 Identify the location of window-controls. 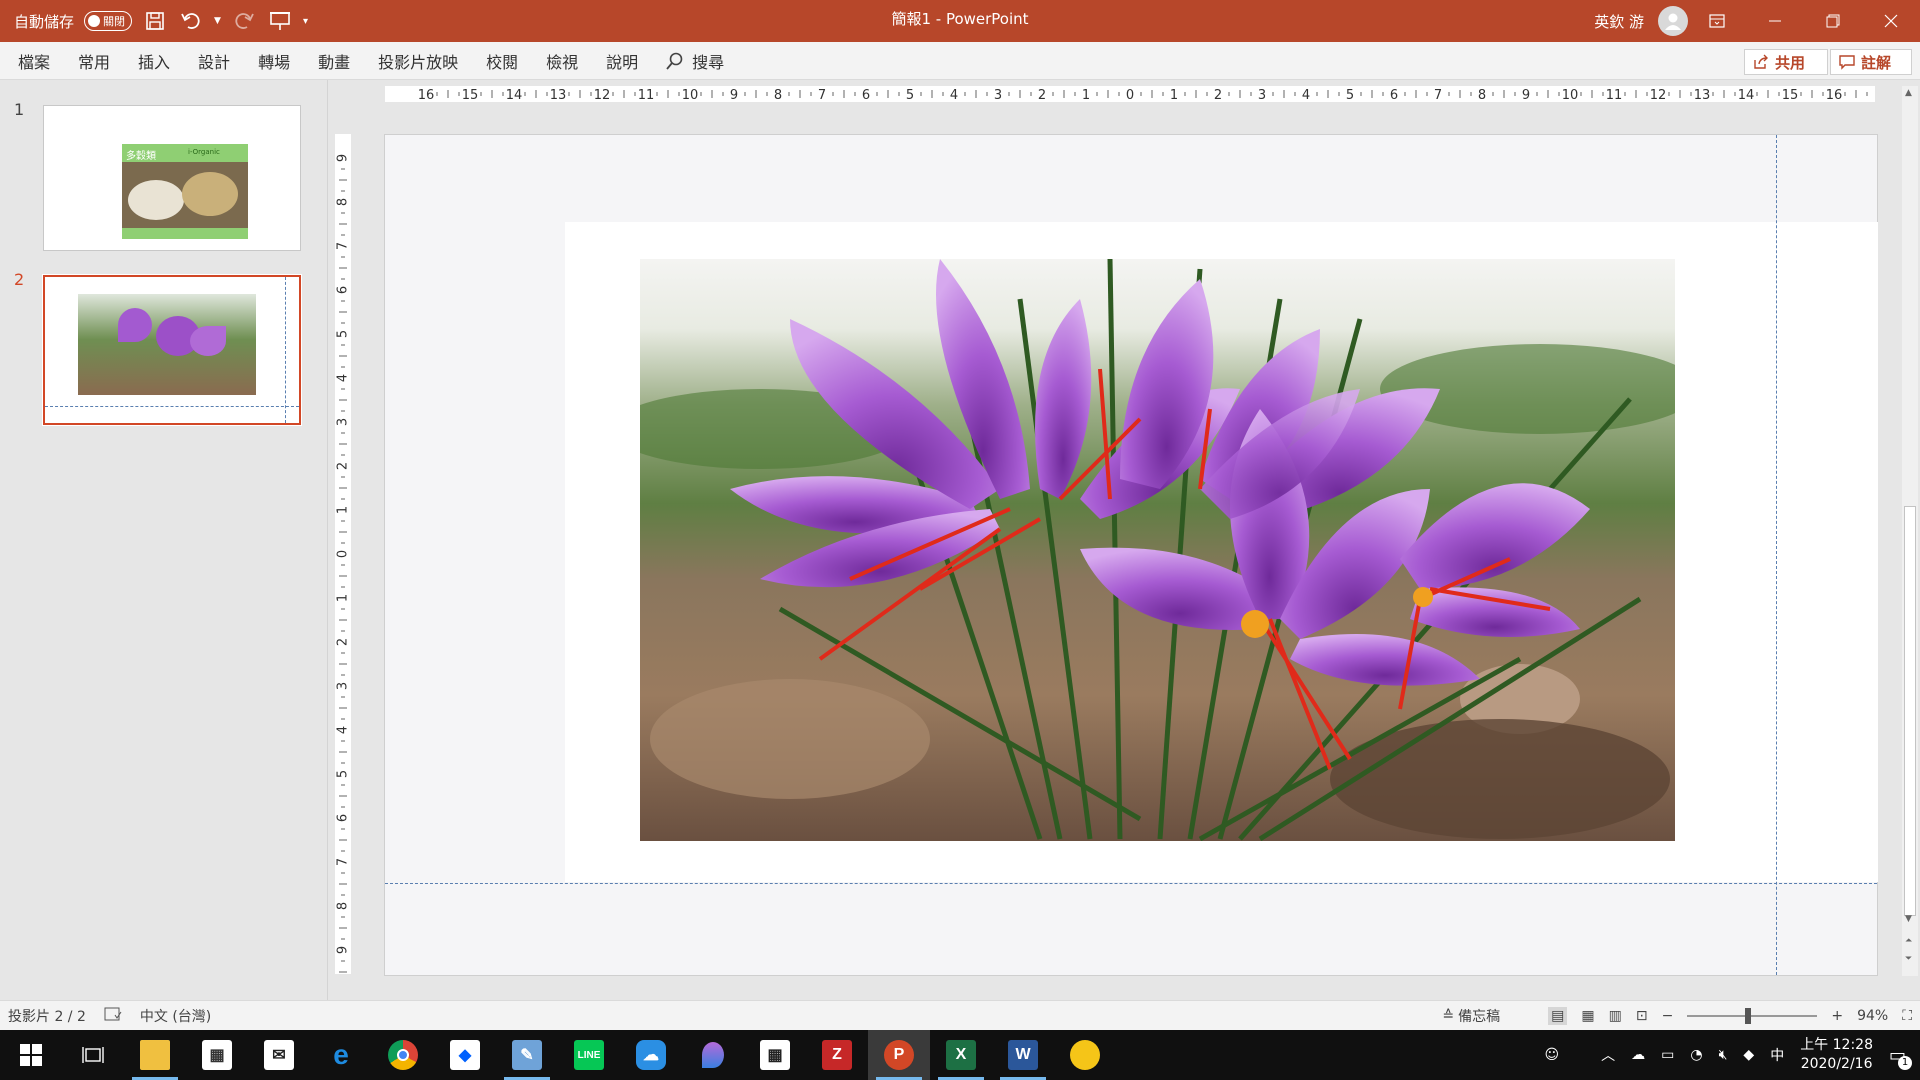
(1804, 21).